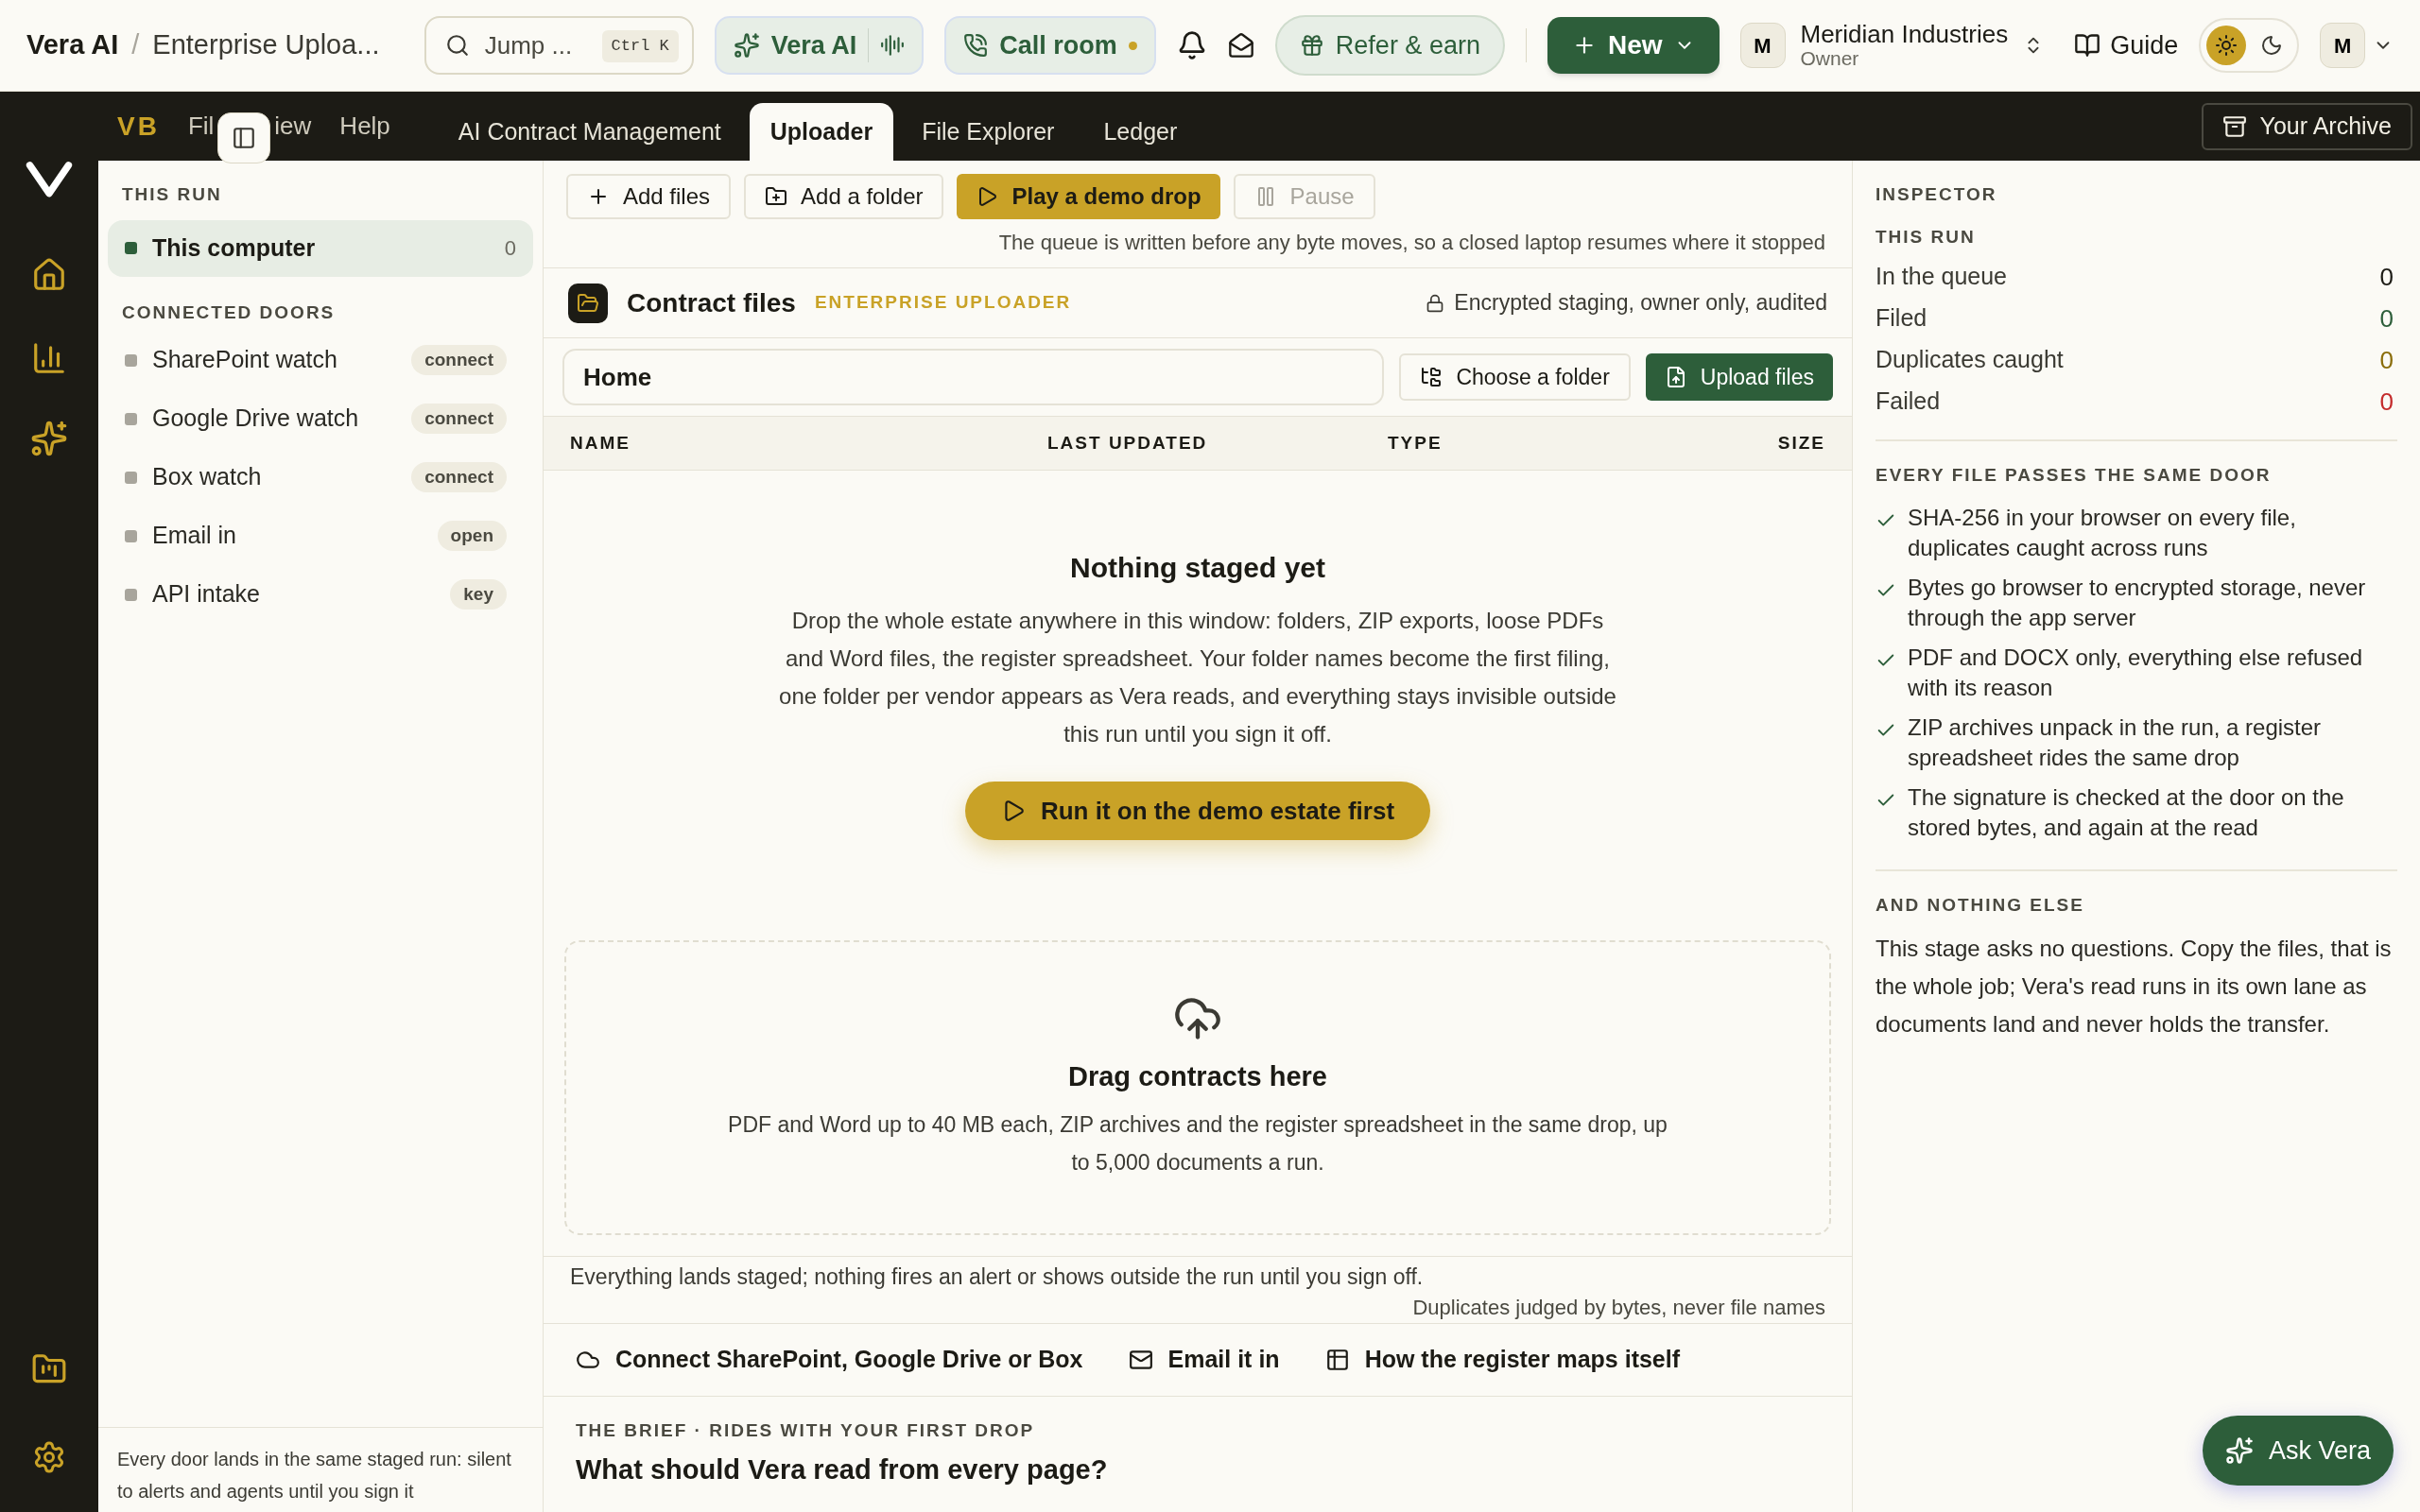 The height and width of the screenshot is (1512, 2420). Describe the element at coordinates (829, 1359) in the screenshot. I see `help-link: Connect SharePoint, Google Drive or Box` at that location.